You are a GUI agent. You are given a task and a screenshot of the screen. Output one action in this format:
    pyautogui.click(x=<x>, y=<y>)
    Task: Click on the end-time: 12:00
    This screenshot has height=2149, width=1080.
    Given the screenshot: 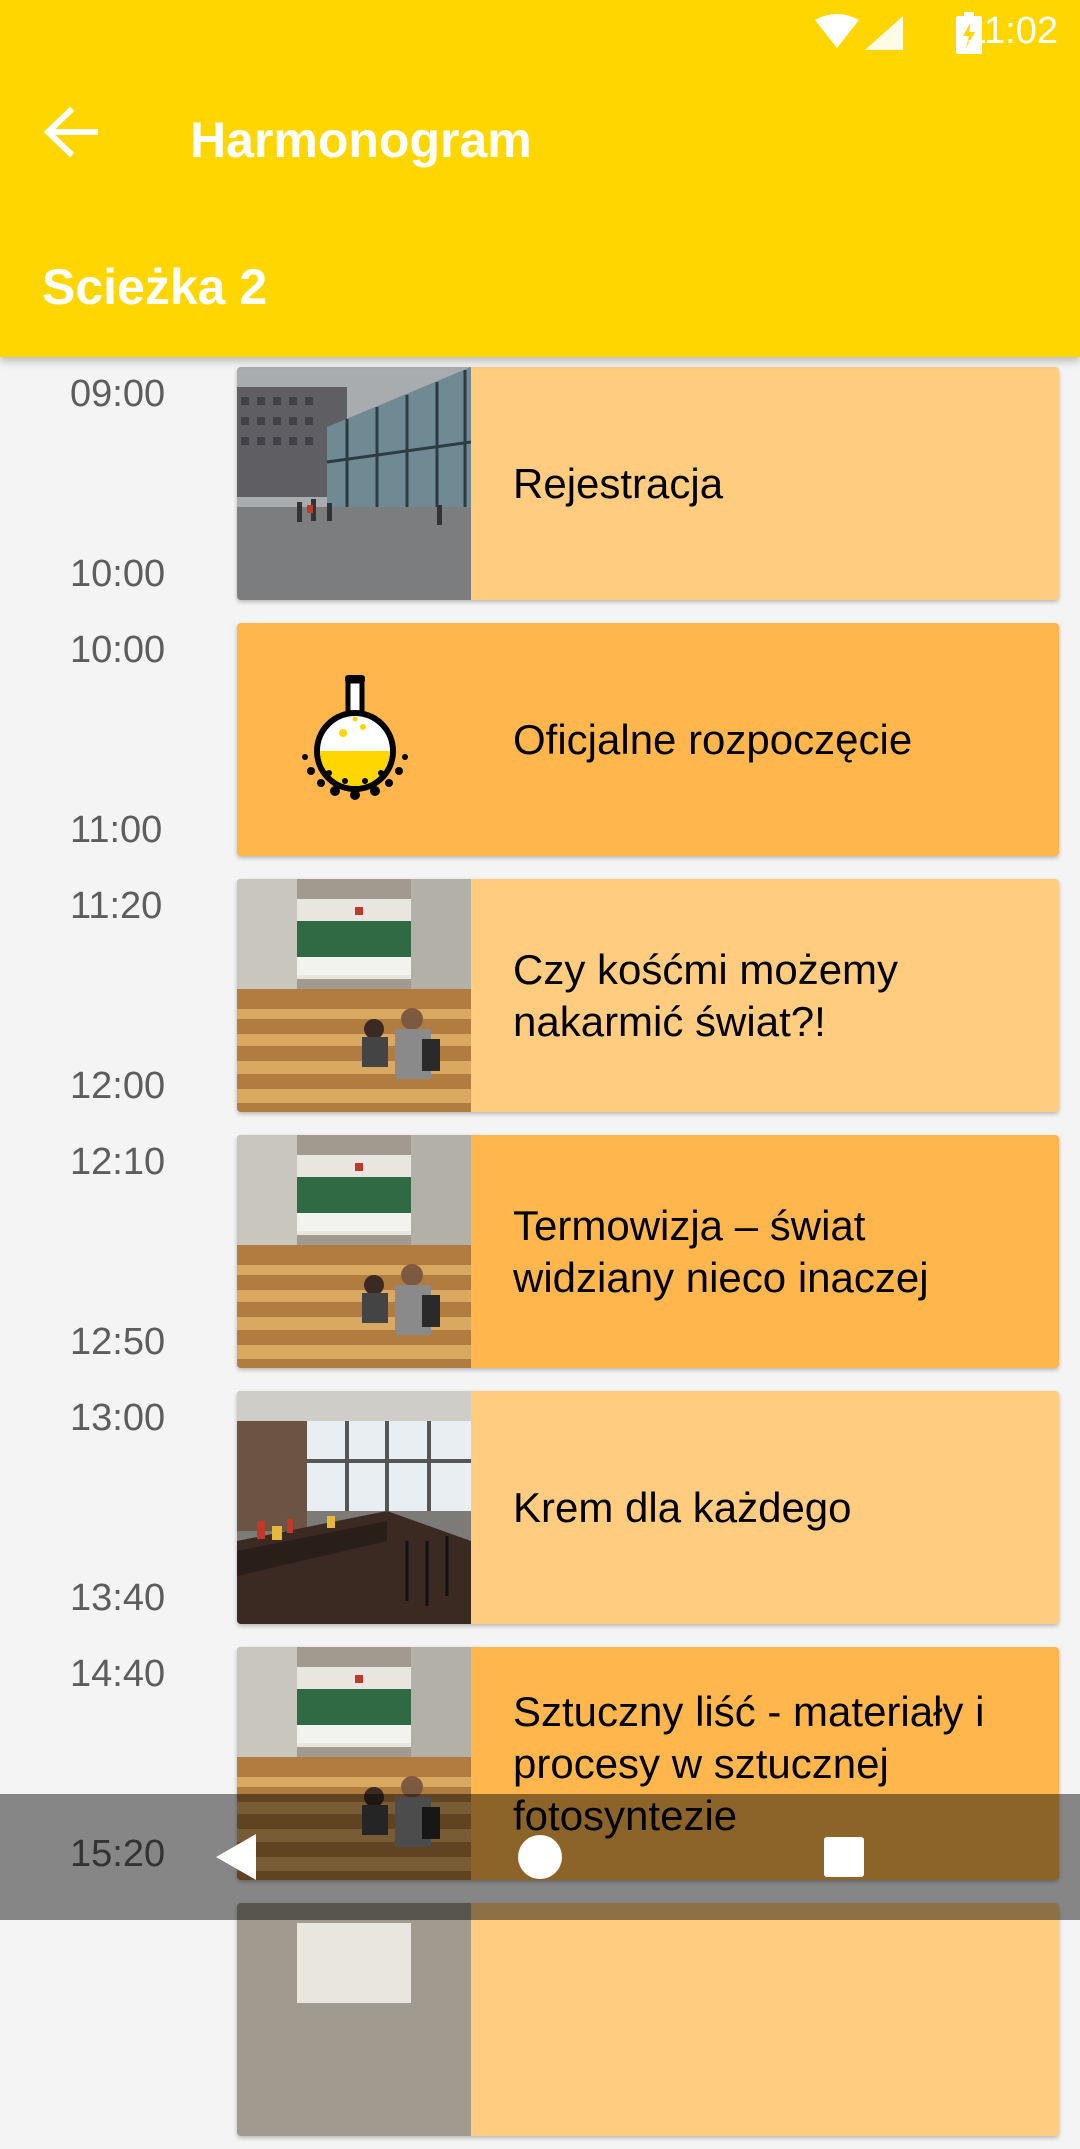 What is the action you would take?
    pyautogui.click(x=118, y=1086)
    